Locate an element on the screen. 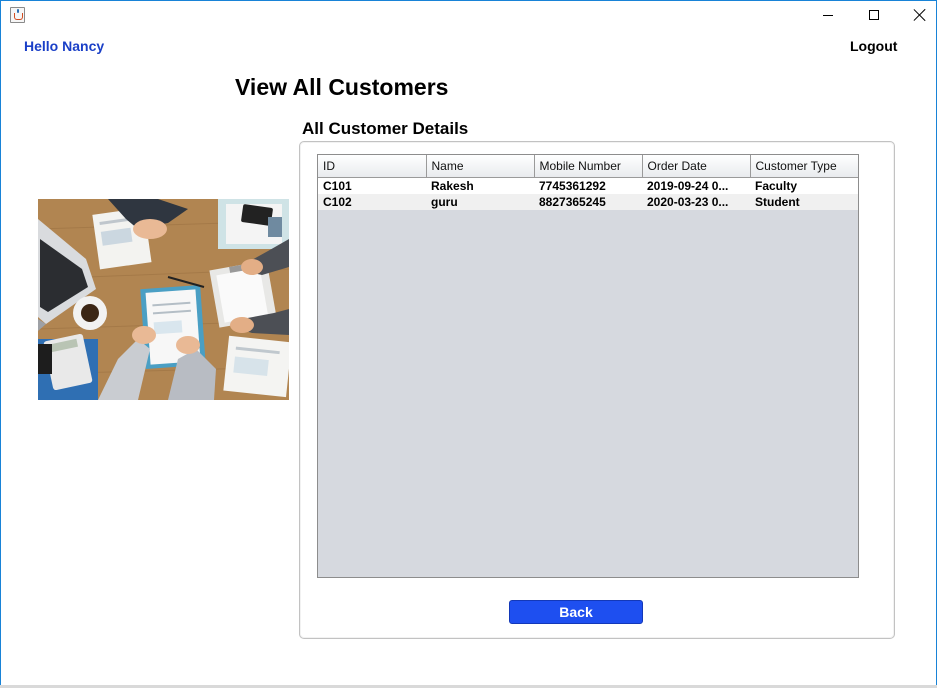  cell-name: guru is located at coordinates (480, 202).